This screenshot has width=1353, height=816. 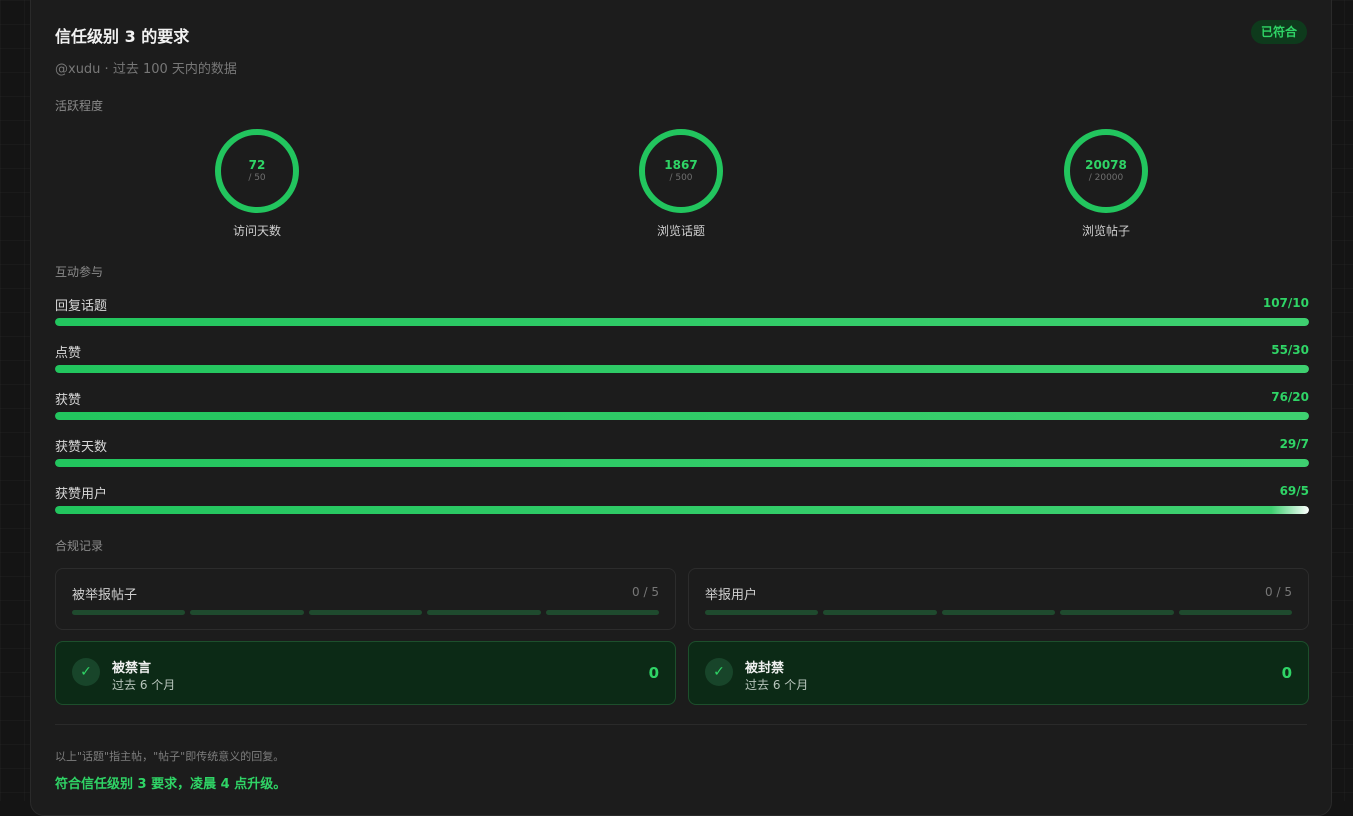 I want to click on suspended-box: ✓ 被封禁 过去 6 个月 0, so click(x=998, y=673).